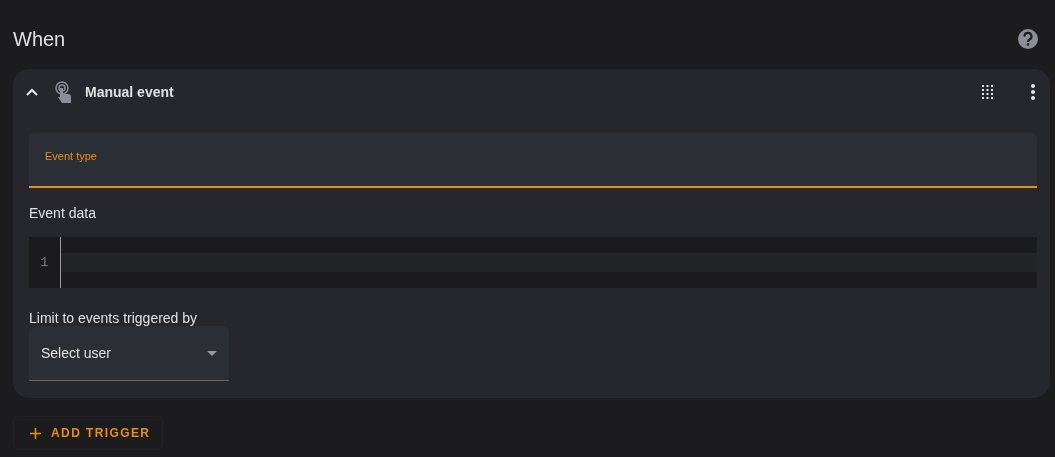  I want to click on drag-handle-icon, so click(988, 92).